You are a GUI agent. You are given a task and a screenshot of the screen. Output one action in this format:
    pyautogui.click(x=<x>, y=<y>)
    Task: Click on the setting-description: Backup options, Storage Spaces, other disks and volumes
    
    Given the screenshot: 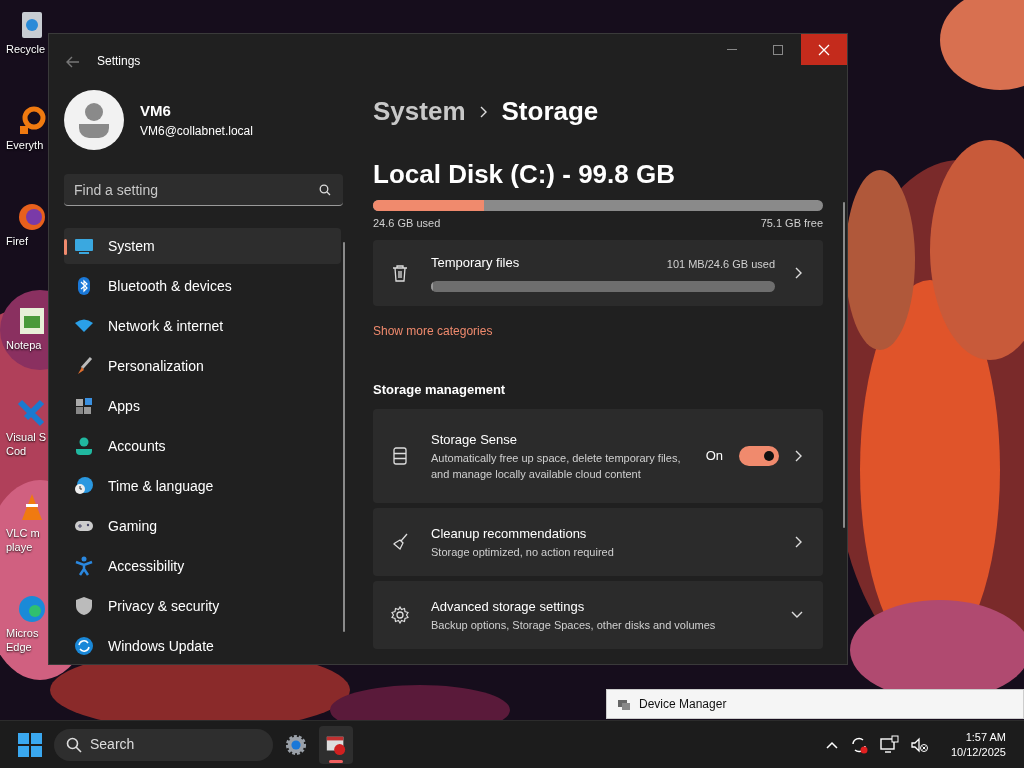 What is the action you would take?
    pyautogui.click(x=574, y=625)
    